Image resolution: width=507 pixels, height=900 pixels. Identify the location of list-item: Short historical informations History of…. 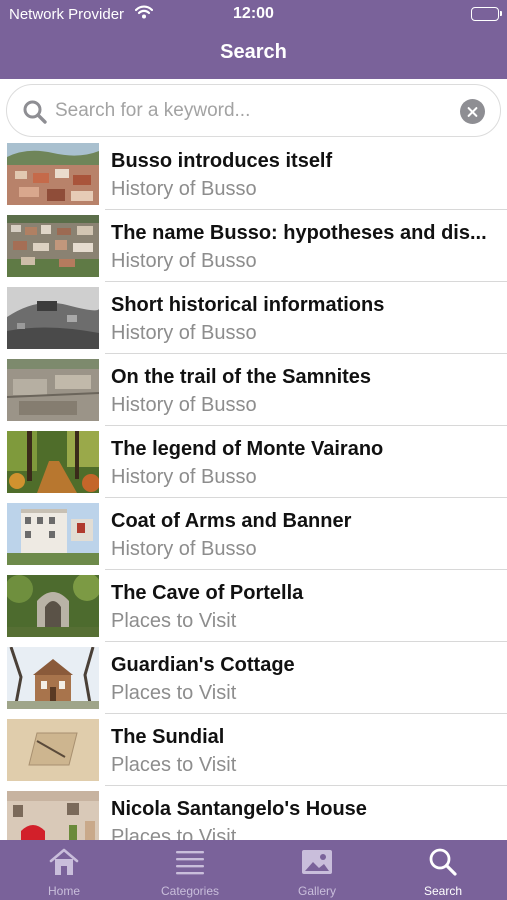
(253, 318).